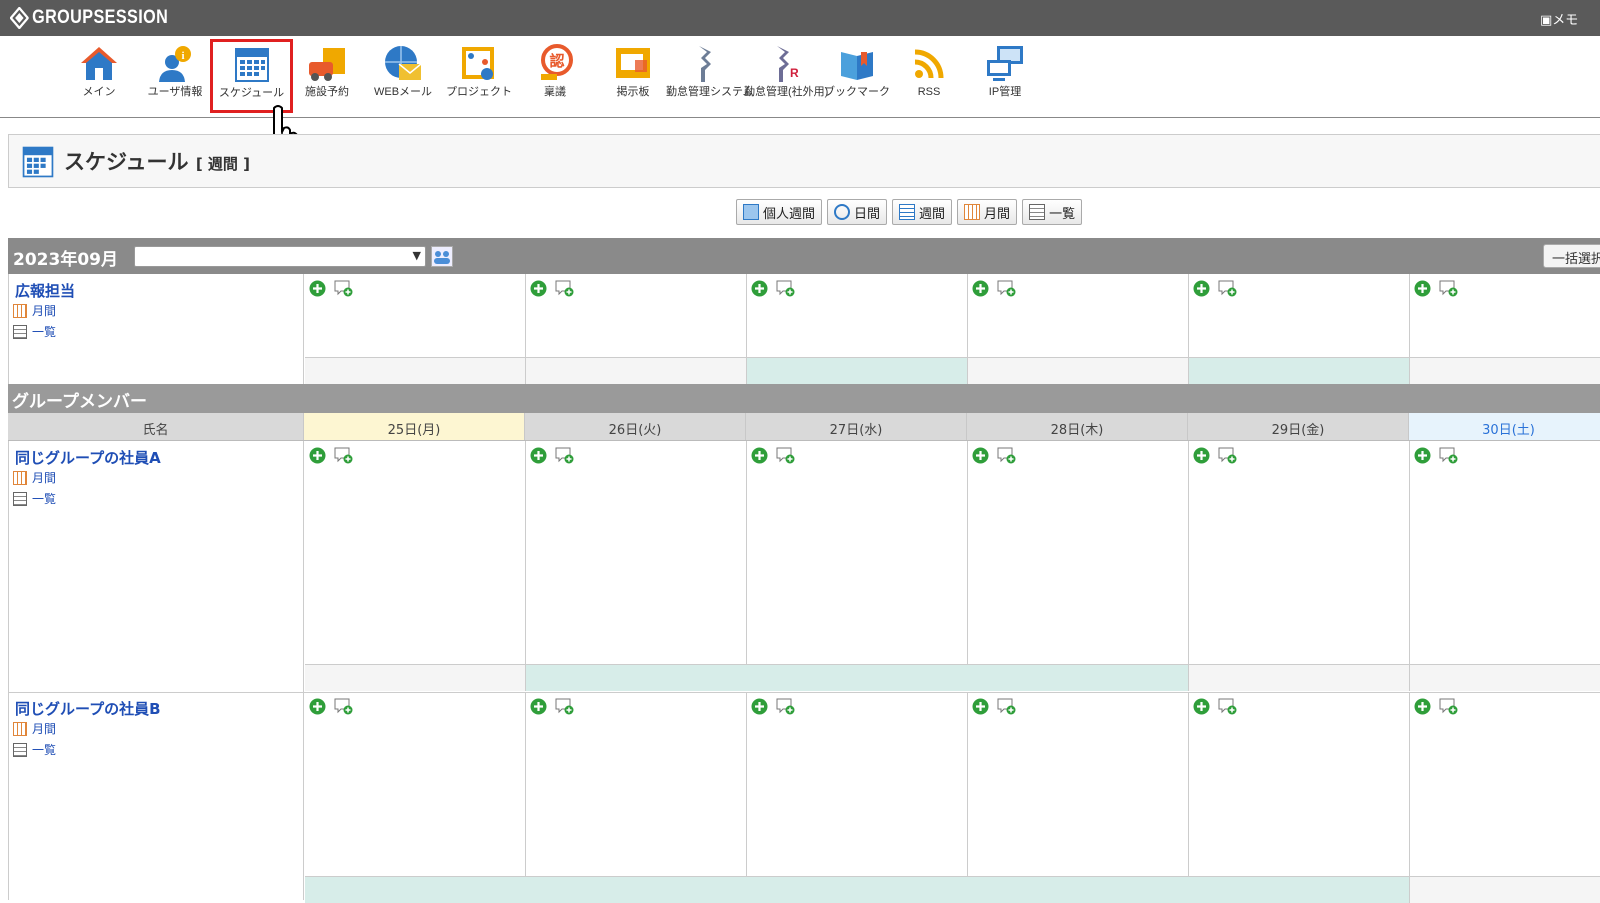 Image resolution: width=1600 pixels, height=903 pixels. Describe the element at coordinates (856, 426) in the screenshot. I see `day-header: 27日(水)` at that location.